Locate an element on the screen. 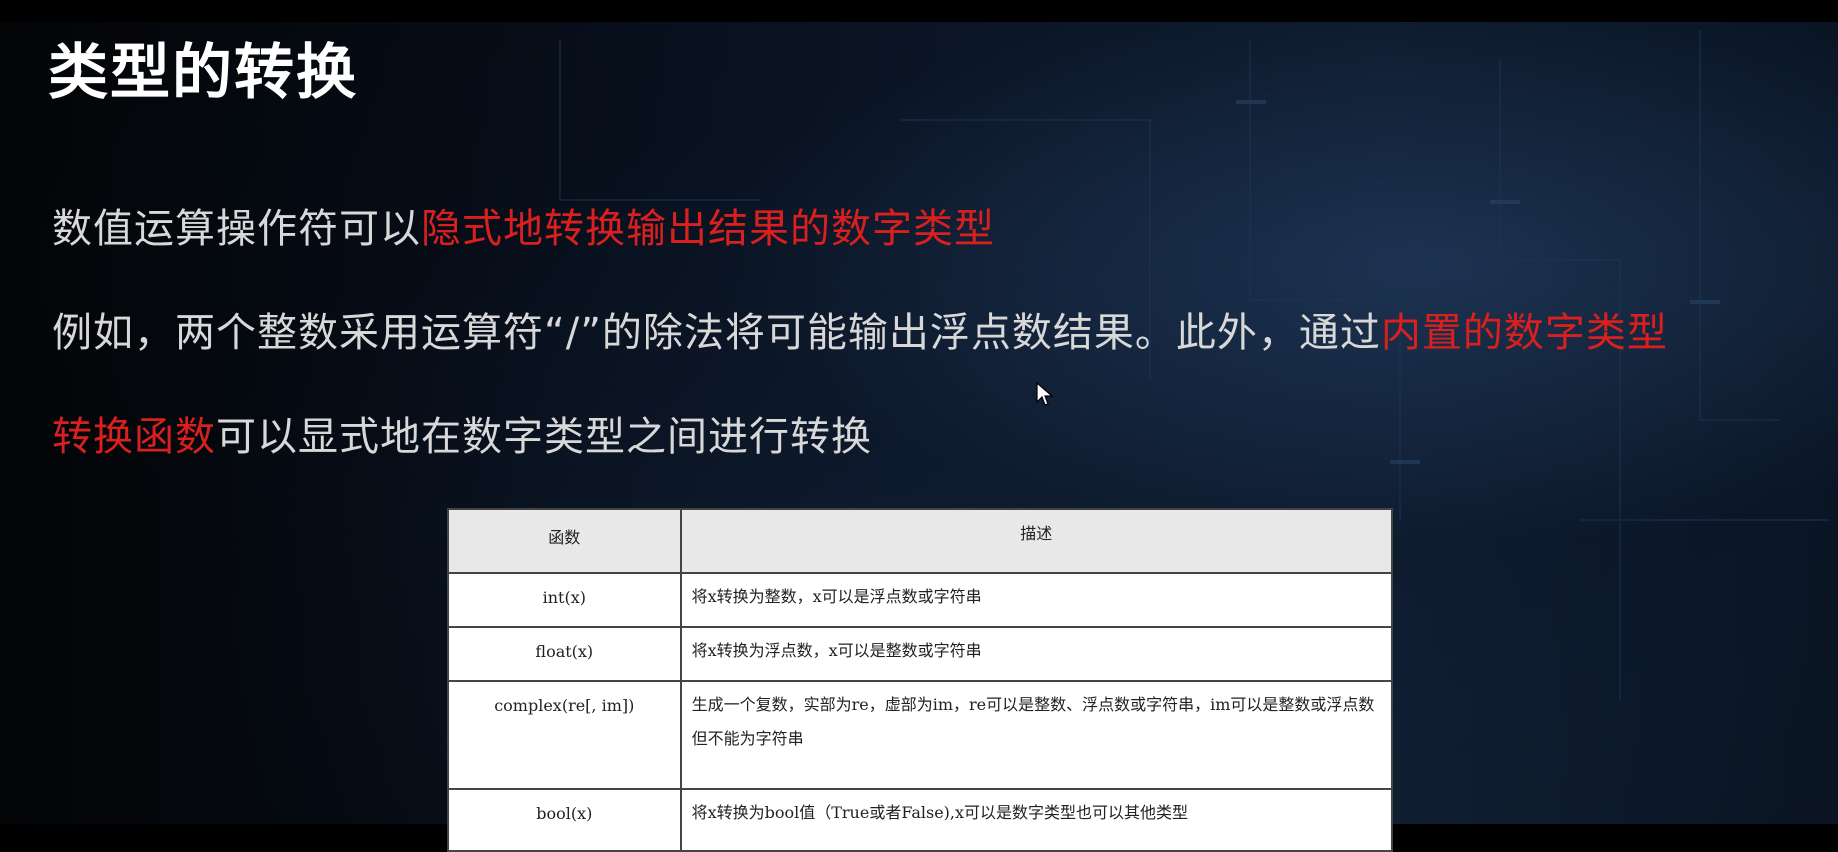  description-text: 将x转换为整数，x可以是浮点数或字符串 is located at coordinates (836, 596).